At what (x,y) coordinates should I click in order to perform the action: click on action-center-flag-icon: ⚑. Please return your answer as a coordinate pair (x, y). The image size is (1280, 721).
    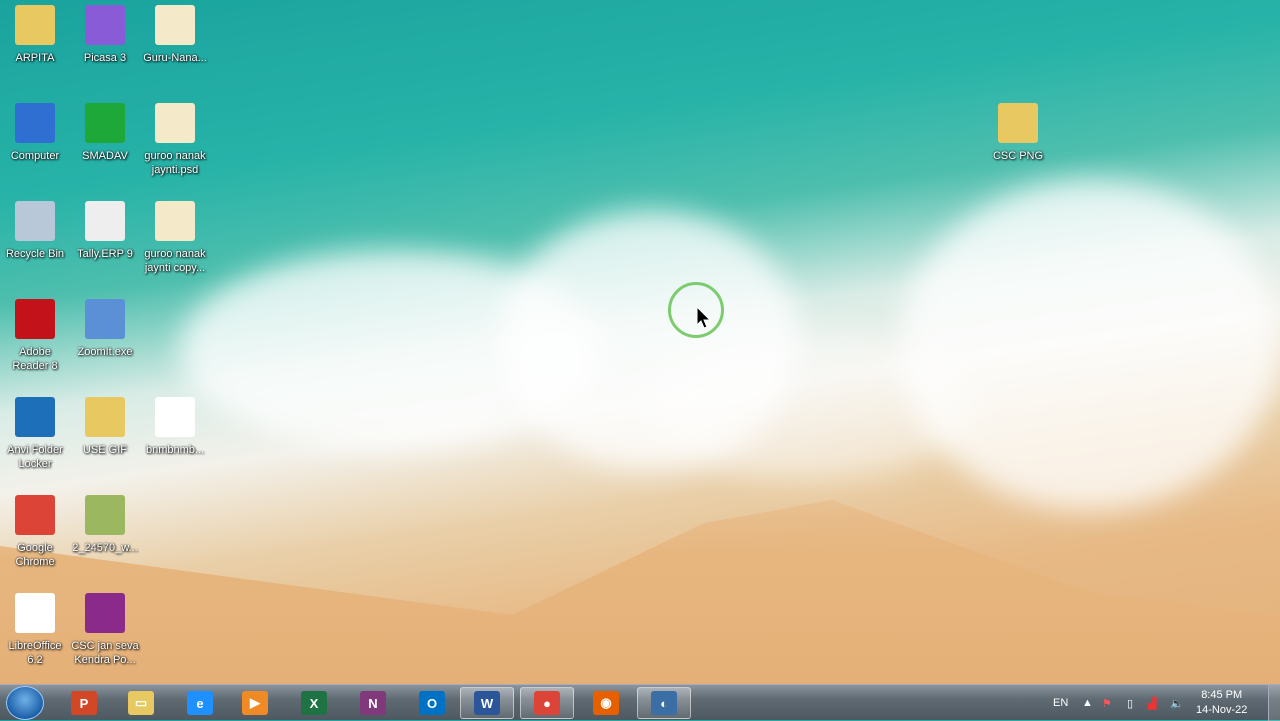
    Looking at the image, I should click on (1107, 703).